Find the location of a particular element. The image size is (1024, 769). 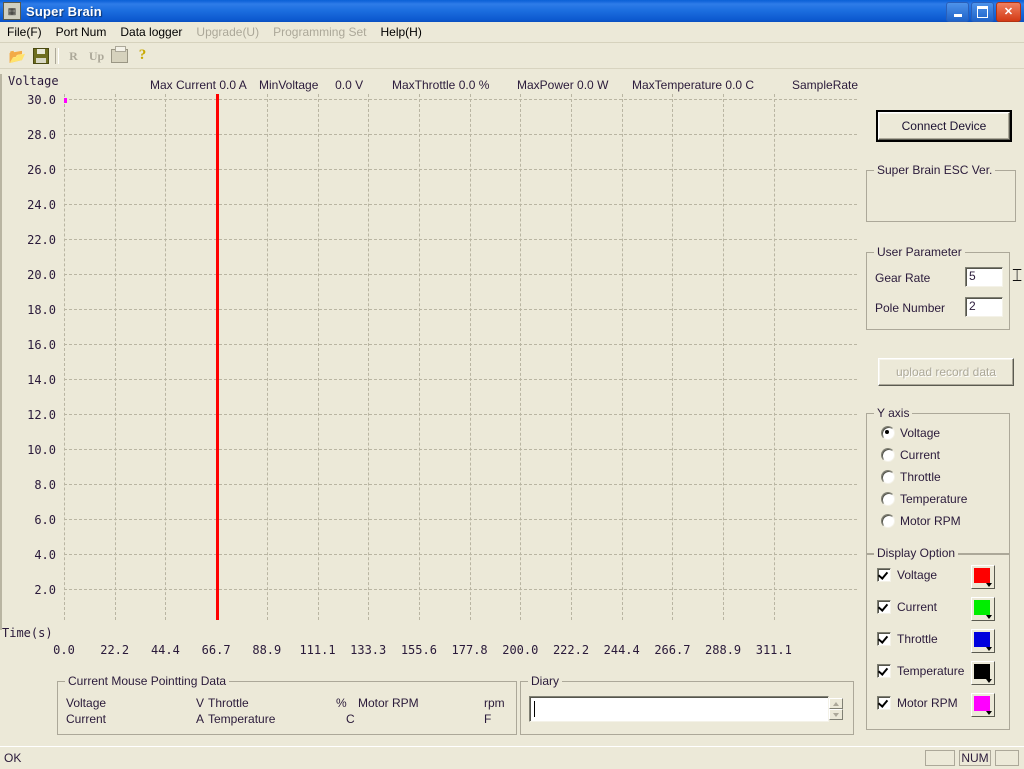

display-option-motor-rpm: Motor RPM is located at coordinates (917, 703).